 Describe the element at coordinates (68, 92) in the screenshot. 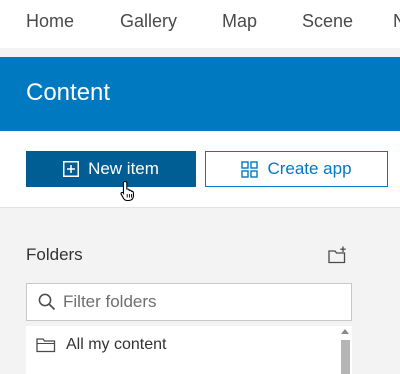

I see `page-title: Content` at that location.